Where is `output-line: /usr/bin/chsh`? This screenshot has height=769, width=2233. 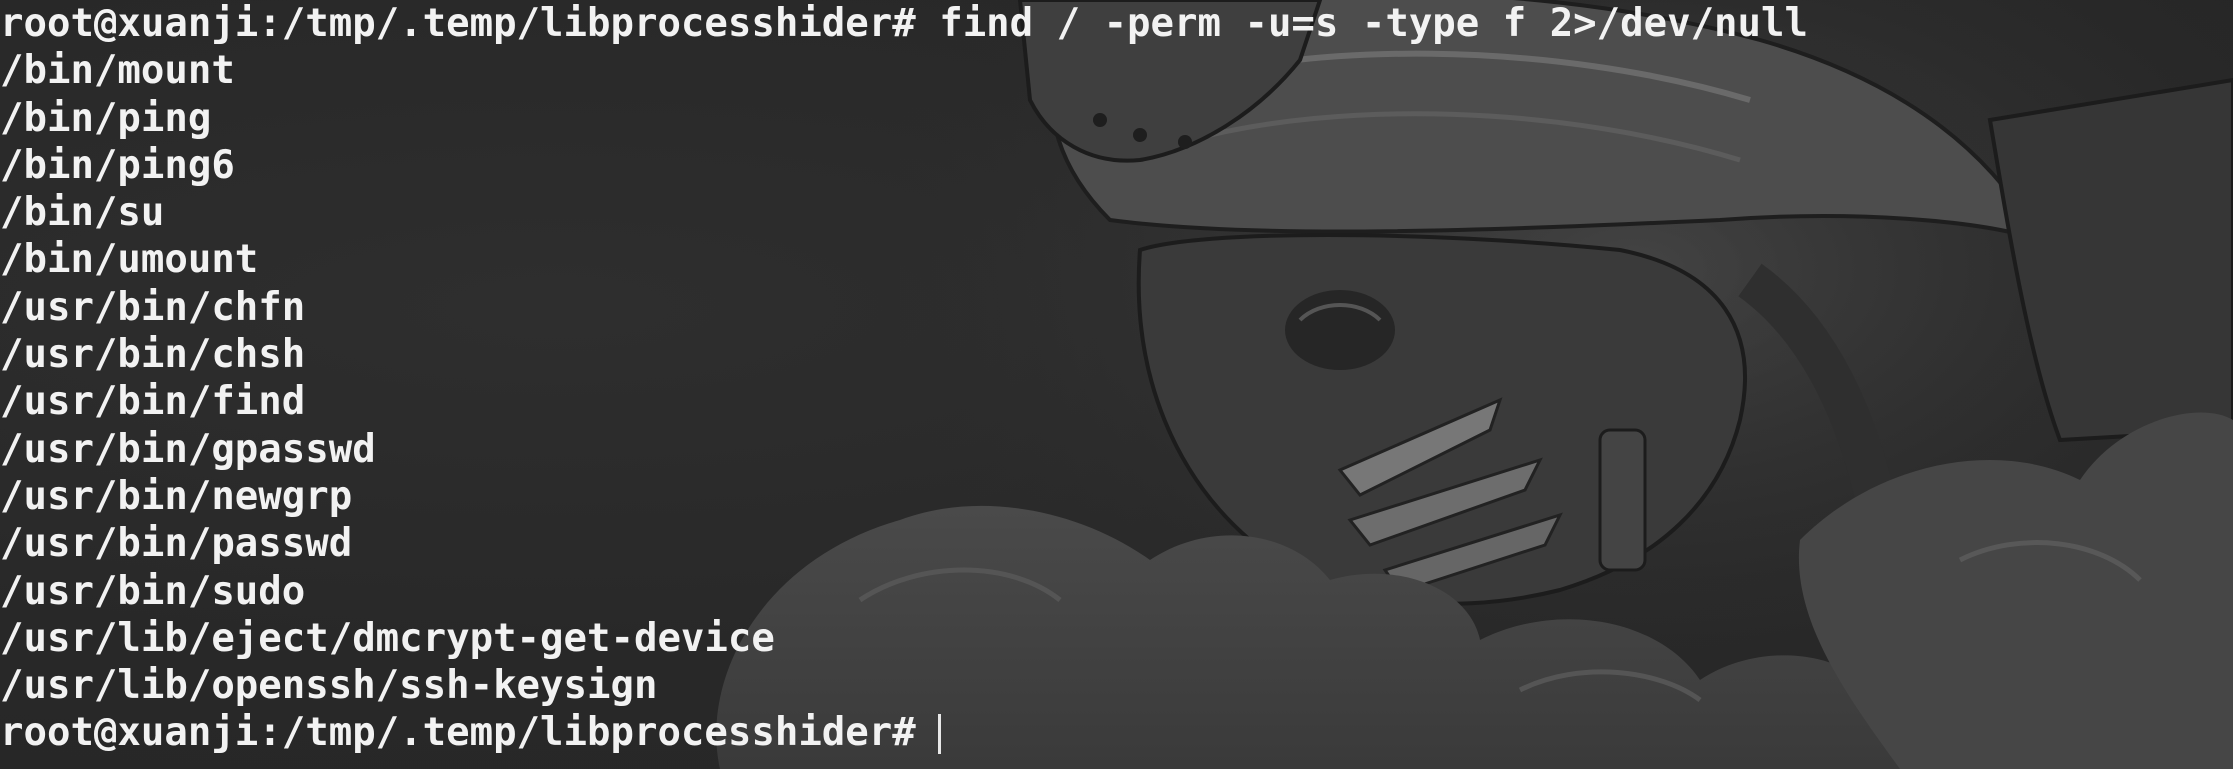 output-line: /usr/bin/chsh is located at coordinates (153, 355).